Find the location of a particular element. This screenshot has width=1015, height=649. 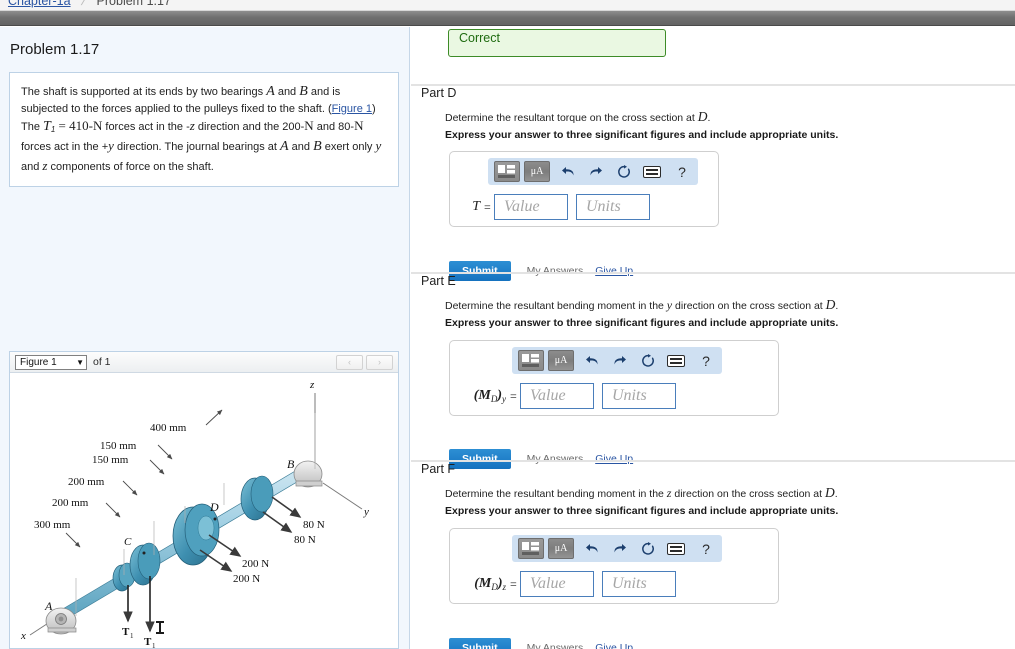

part-e-prompt-var: D is located at coordinates (830, 304).